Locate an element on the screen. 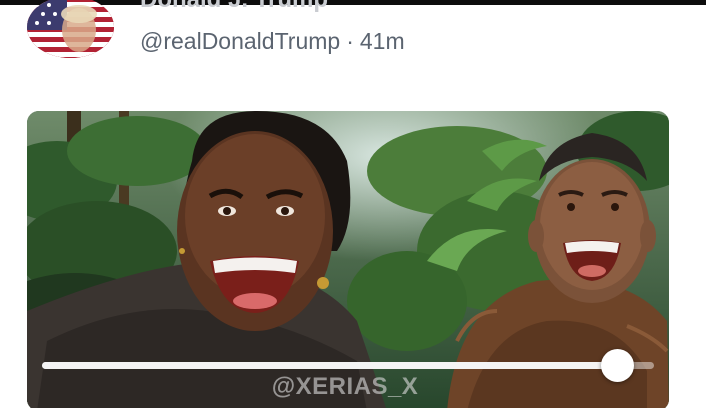 Image resolution: width=706 pixels, height=408 pixels. post-timestamp: 41m is located at coordinates (382, 41).